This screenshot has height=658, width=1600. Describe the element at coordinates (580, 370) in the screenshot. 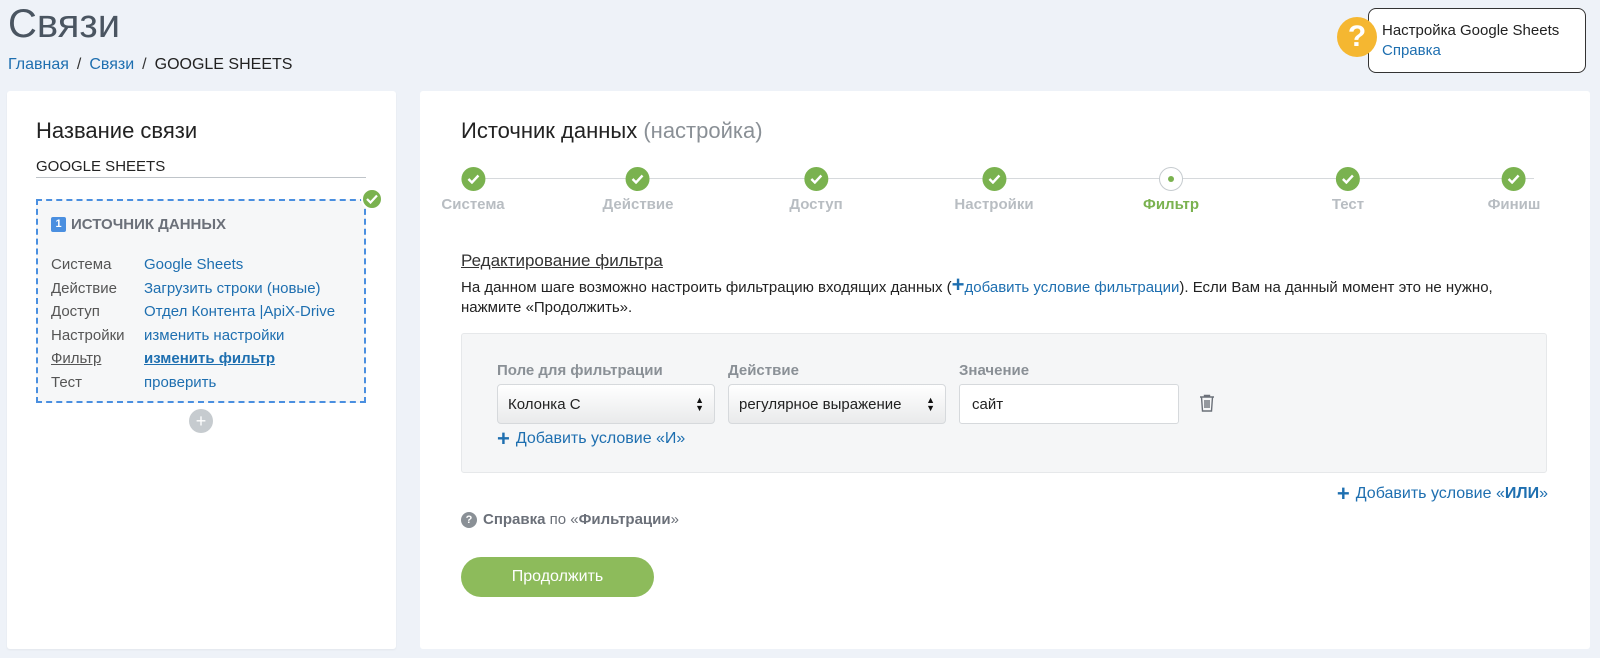

I see `filter-field-label: Поле для фильтрации` at that location.